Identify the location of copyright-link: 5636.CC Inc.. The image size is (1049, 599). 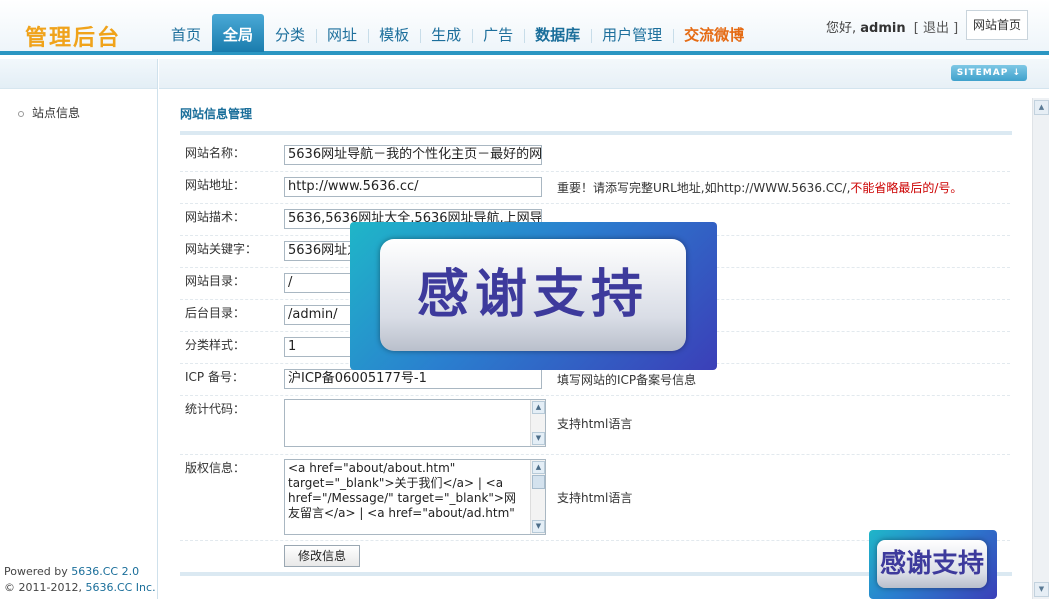
(120, 587).